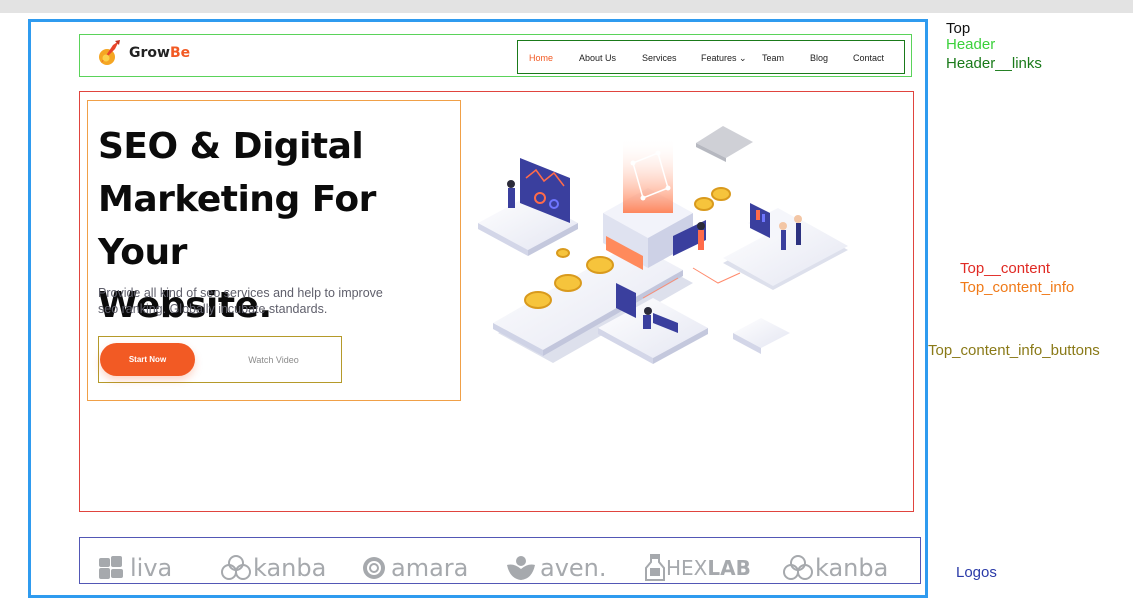 The height and width of the screenshot is (605, 1133). What do you see at coordinates (109, 52) in the screenshot?
I see `rocket-icon` at bounding box center [109, 52].